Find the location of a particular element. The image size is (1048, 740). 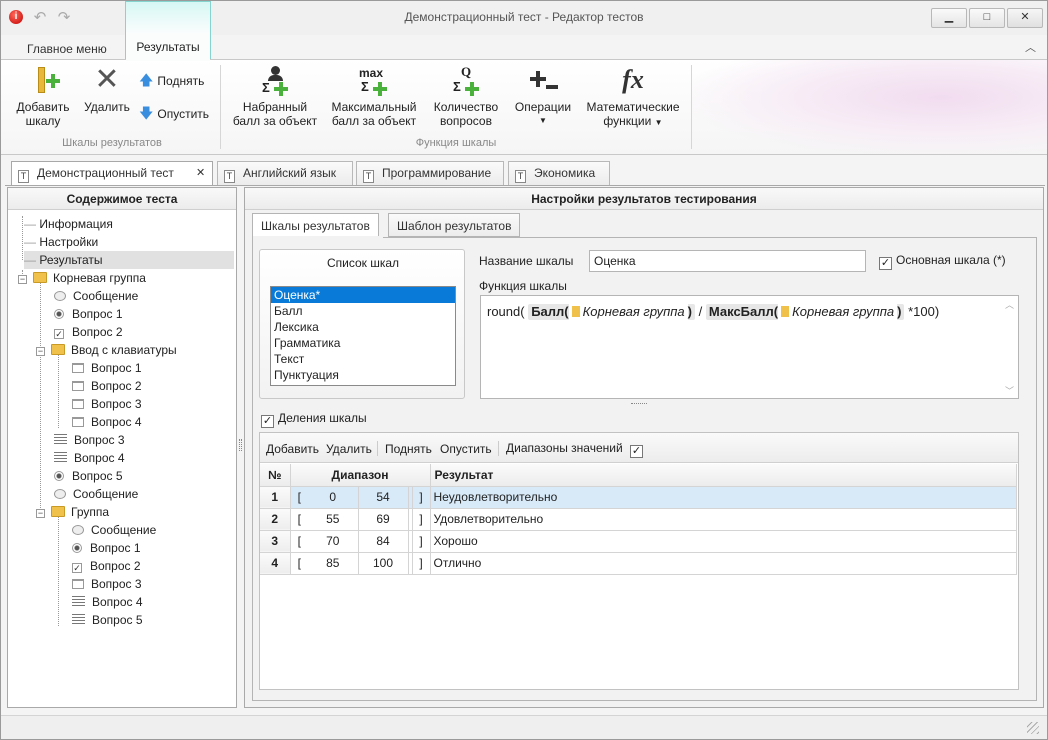

collapse-ribbon-icon: ︿ is located at coordinates (1030, 47).